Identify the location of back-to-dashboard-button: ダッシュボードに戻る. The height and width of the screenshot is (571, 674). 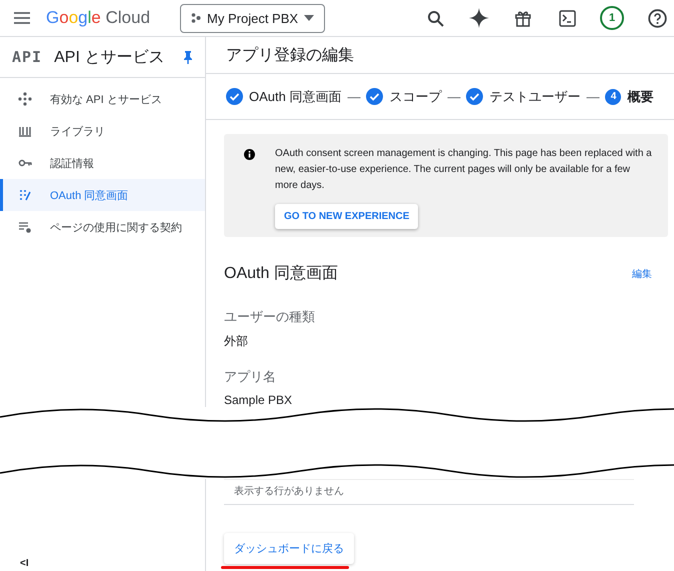
(289, 548).